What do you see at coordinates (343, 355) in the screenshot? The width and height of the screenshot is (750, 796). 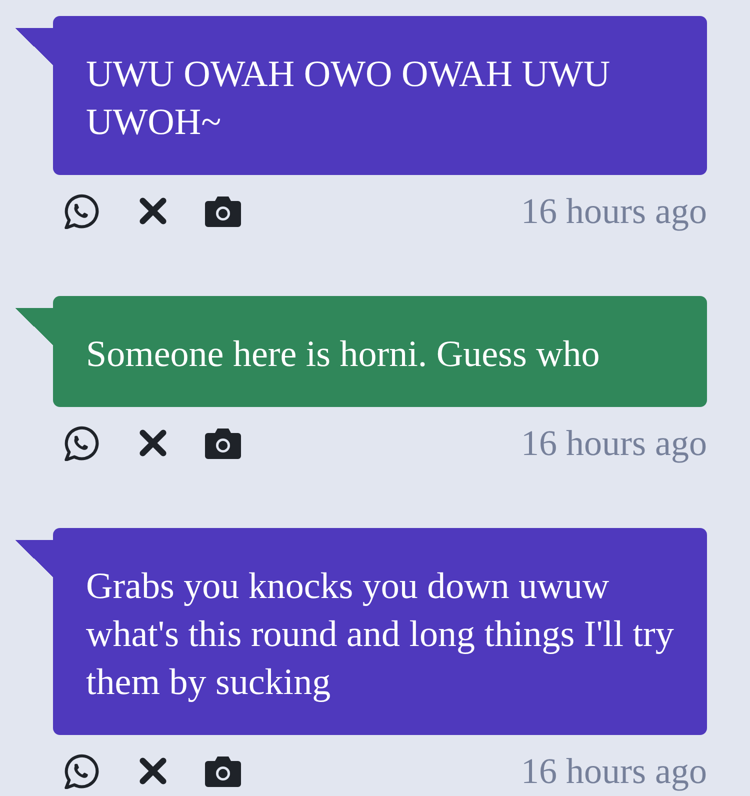 I see `message-text: Someone here is horni. Guess who` at bounding box center [343, 355].